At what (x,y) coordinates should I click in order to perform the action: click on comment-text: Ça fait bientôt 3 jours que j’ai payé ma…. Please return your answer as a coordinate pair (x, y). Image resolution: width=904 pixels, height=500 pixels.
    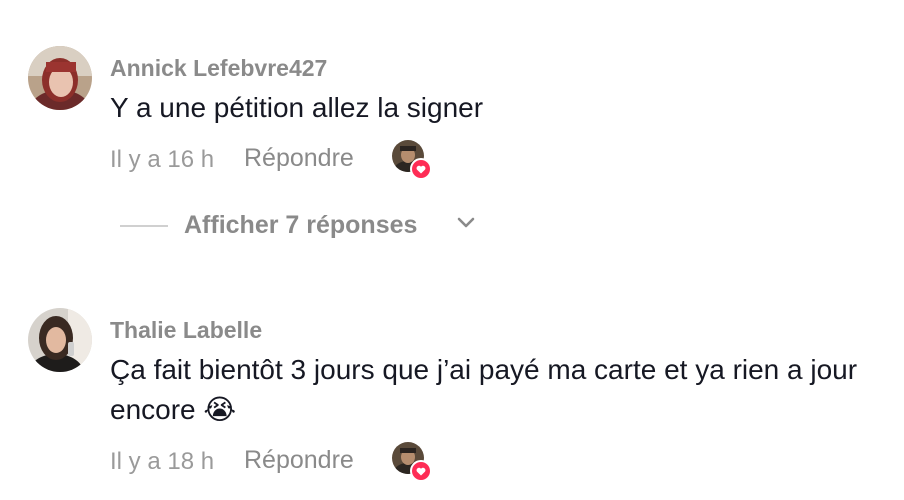
    Looking at the image, I should click on (484, 389).